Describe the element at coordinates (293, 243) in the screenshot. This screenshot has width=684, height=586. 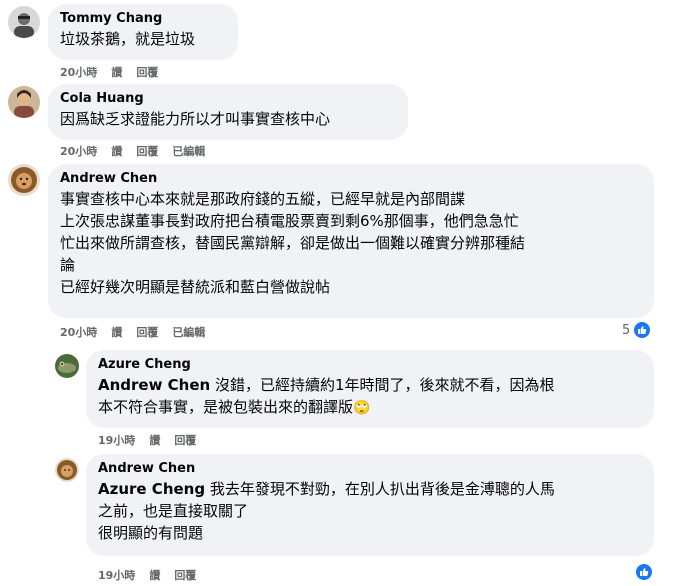
I see `comment-text-line: 忙出來做所謂查核，替國民黨辯解，卻是做出一個難以確實分辨那種結` at that location.